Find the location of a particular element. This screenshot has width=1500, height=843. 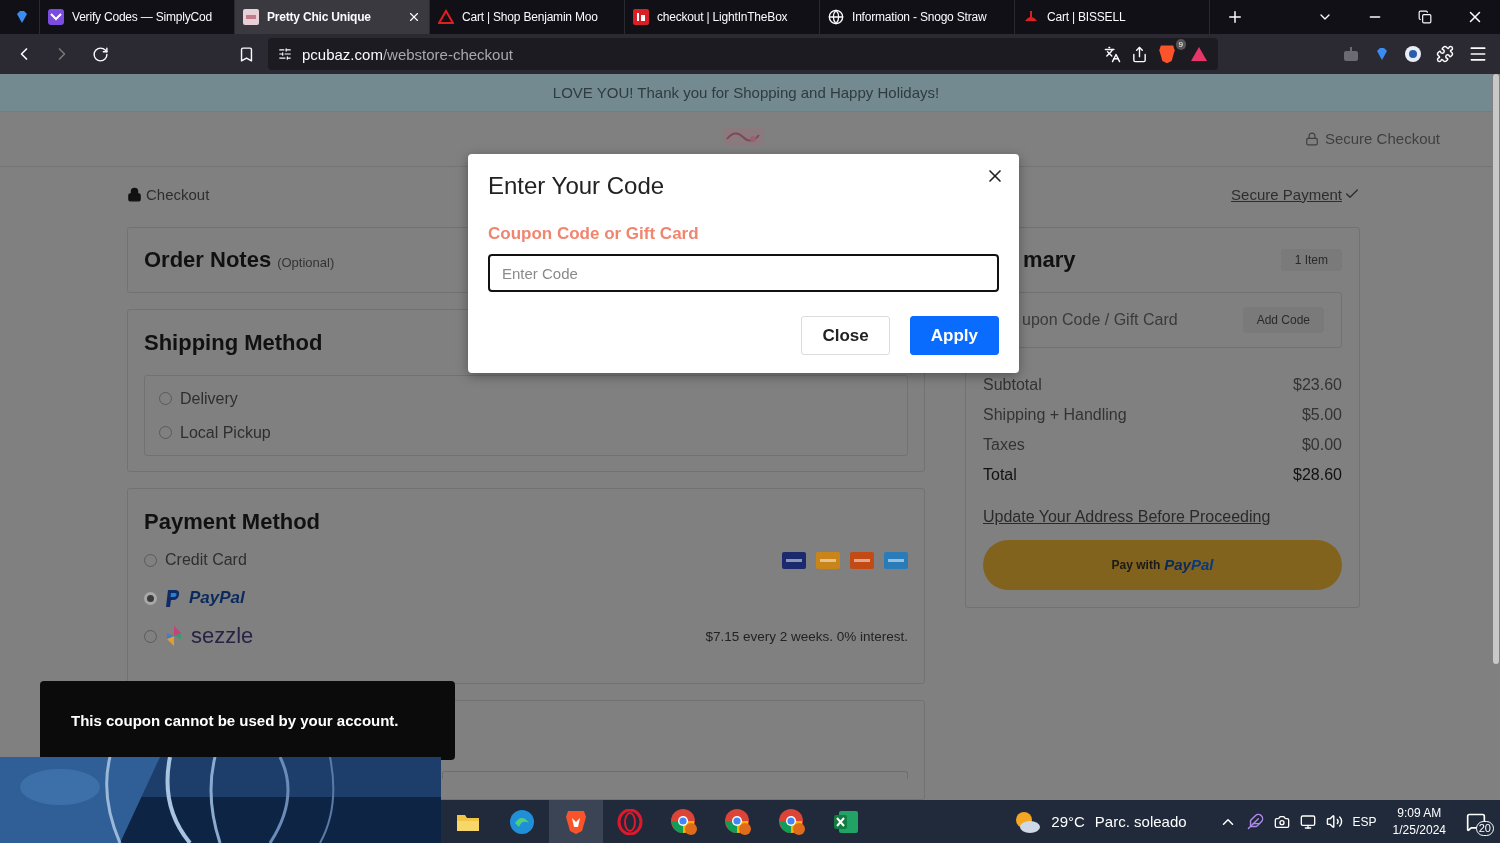

summary-amount: $28.60 is located at coordinates (1317, 474).